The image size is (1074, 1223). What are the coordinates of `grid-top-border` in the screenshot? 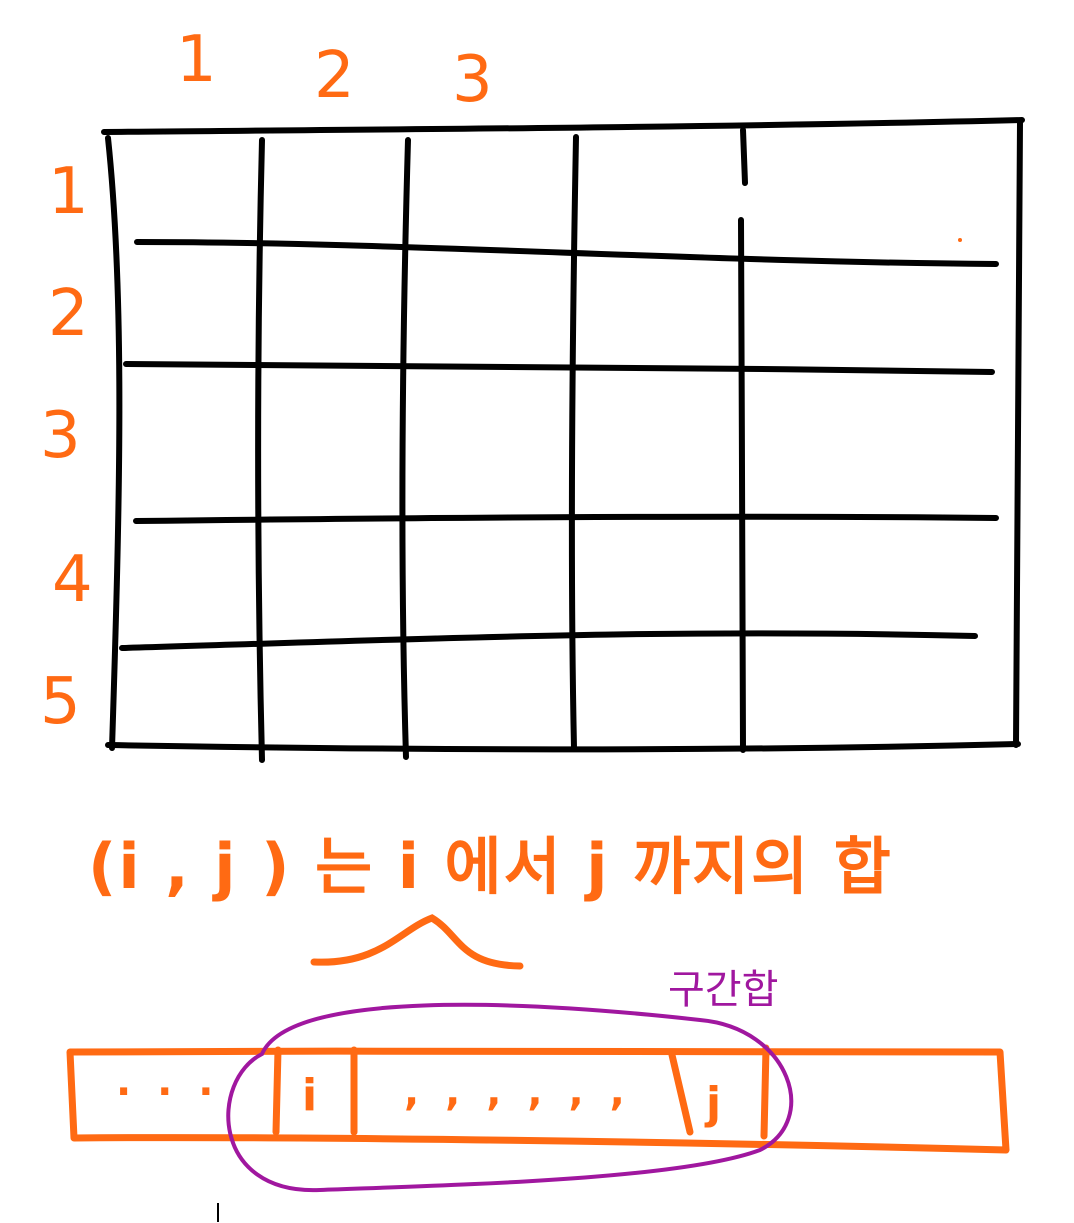 It's located at (563, 126).